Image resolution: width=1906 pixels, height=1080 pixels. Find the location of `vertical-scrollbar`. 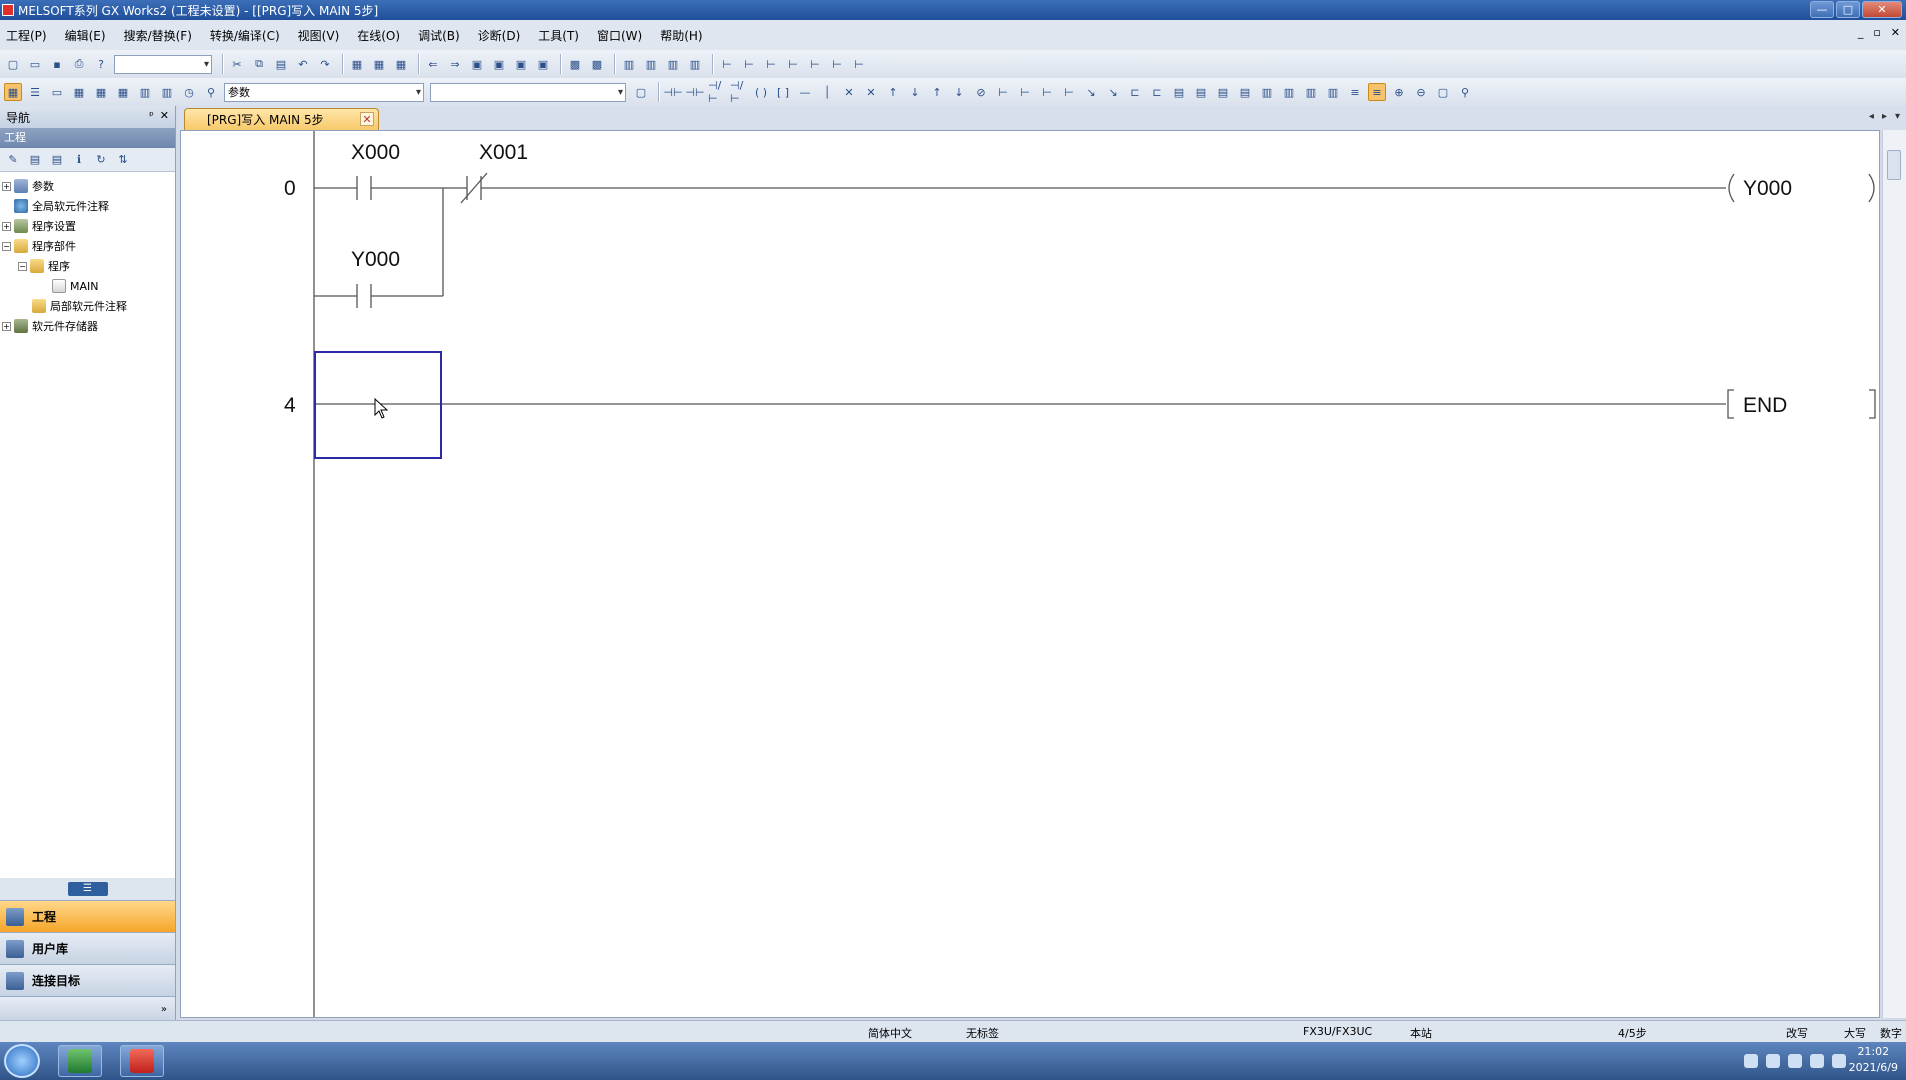

vertical-scrollbar is located at coordinates (1894, 574).